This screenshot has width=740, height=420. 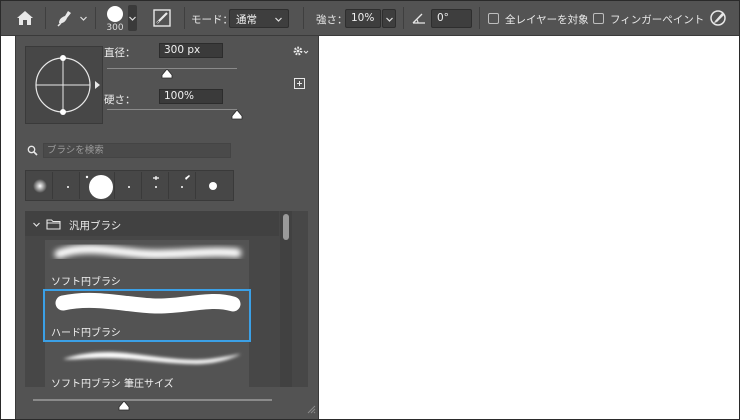 What do you see at coordinates (182, 50) in the screenshot?
I see `size-value: 300 px` at bounding box center [182, 50].